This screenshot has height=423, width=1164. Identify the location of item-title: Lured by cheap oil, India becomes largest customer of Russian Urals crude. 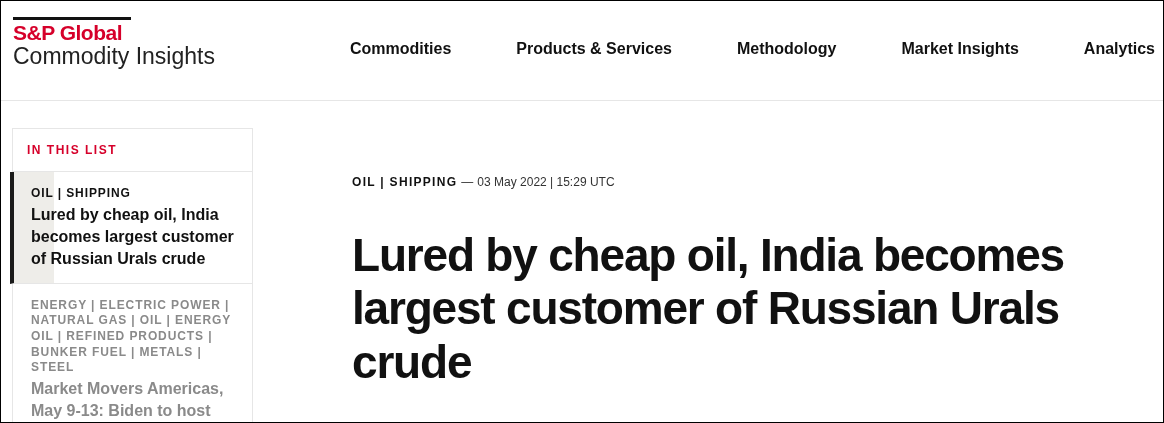
(134, 237).